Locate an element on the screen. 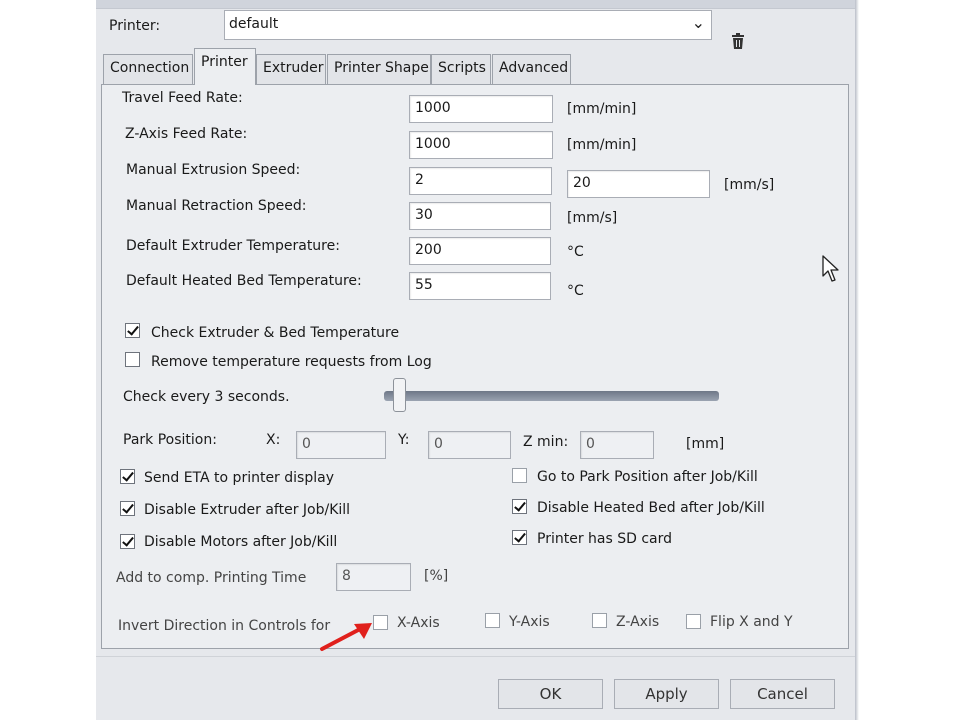 This screenshot has width=960, height=720. printer-select: default ⌄ is located at coordinates (468, 25).